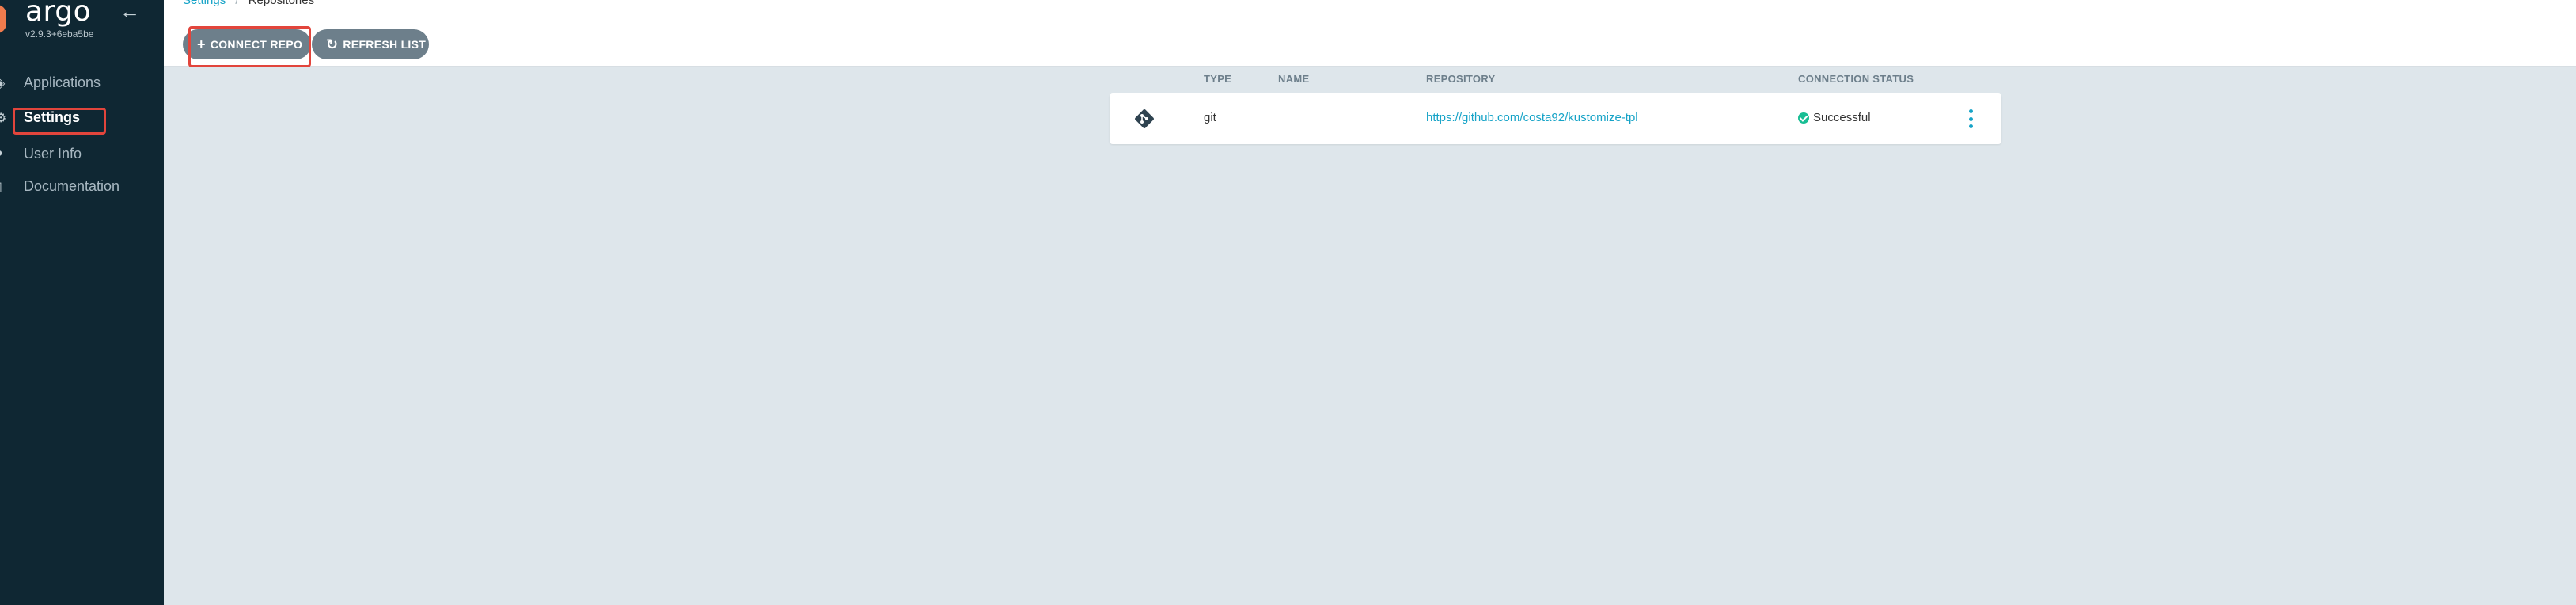 This screenshot has height=605, width=2576. I want to click on column-header-connection-status: CONNECTION STATUS, so click(1856, 79).